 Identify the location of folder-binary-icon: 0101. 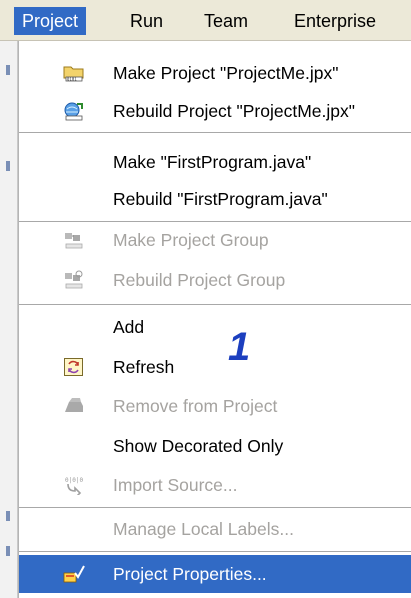
(74, 73).